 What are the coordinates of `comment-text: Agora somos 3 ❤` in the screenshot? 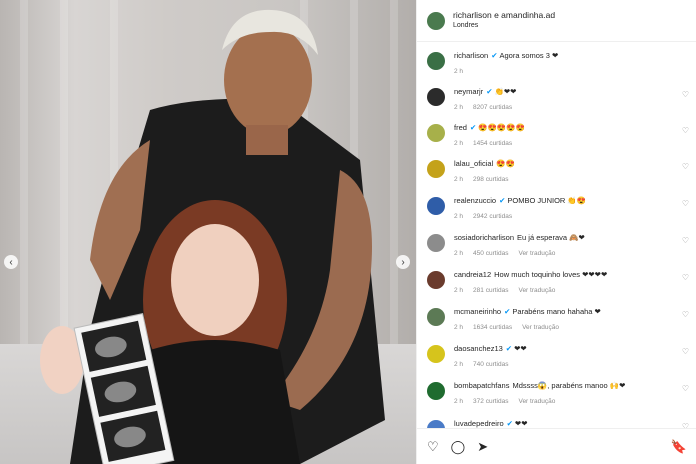 It's located at (529, 55).